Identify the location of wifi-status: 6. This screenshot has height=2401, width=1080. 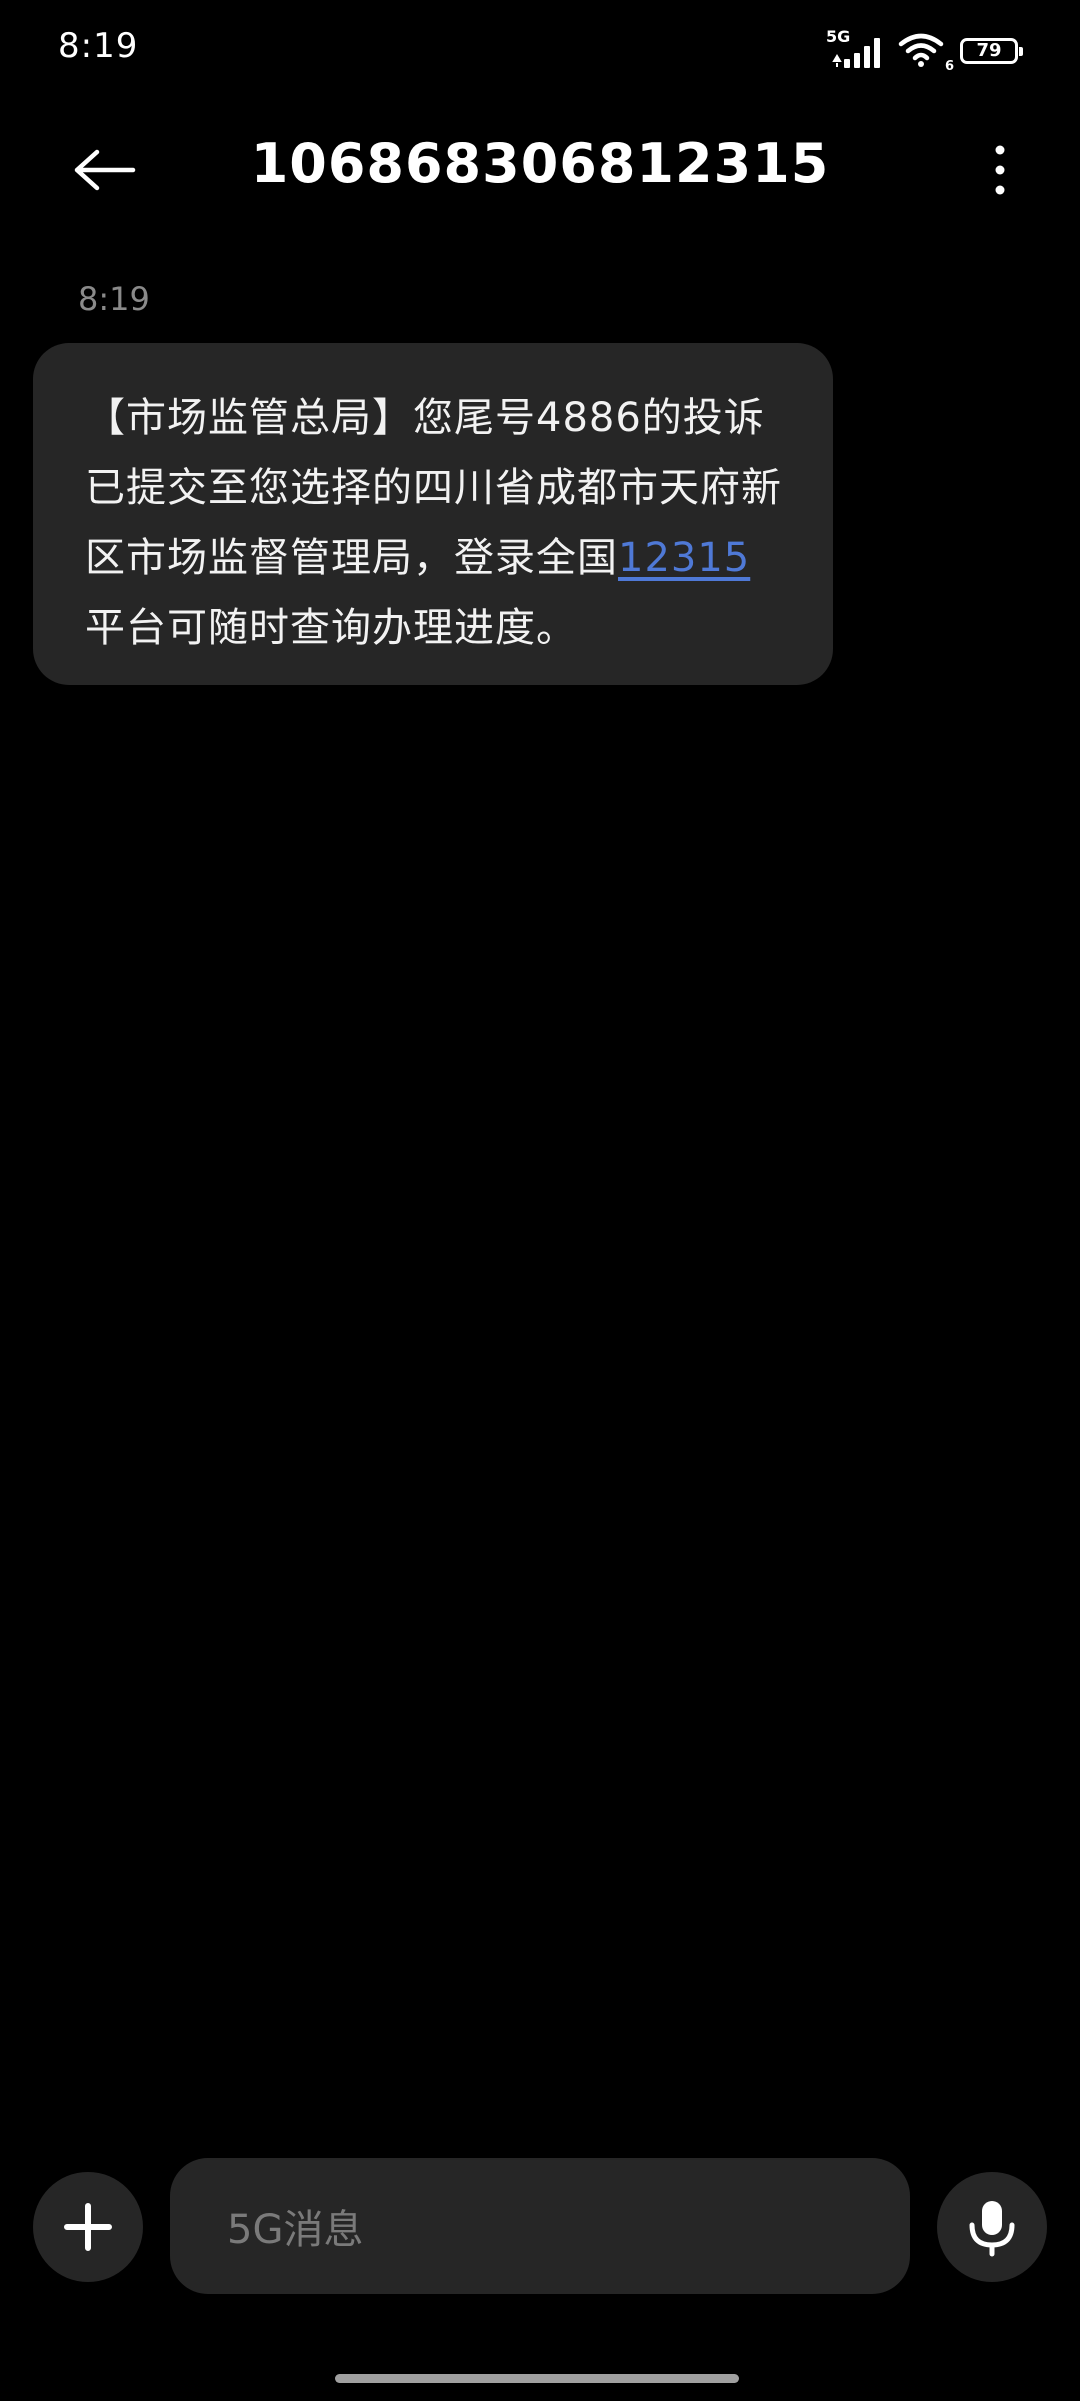
(926, 53).